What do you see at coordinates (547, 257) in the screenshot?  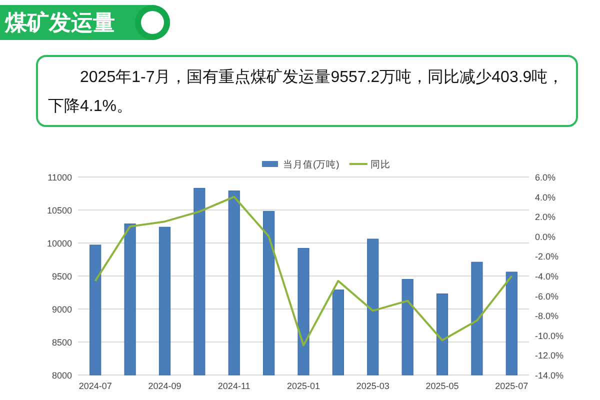 I see `axis-label: -2.0%` at bounding box center [547, 257].